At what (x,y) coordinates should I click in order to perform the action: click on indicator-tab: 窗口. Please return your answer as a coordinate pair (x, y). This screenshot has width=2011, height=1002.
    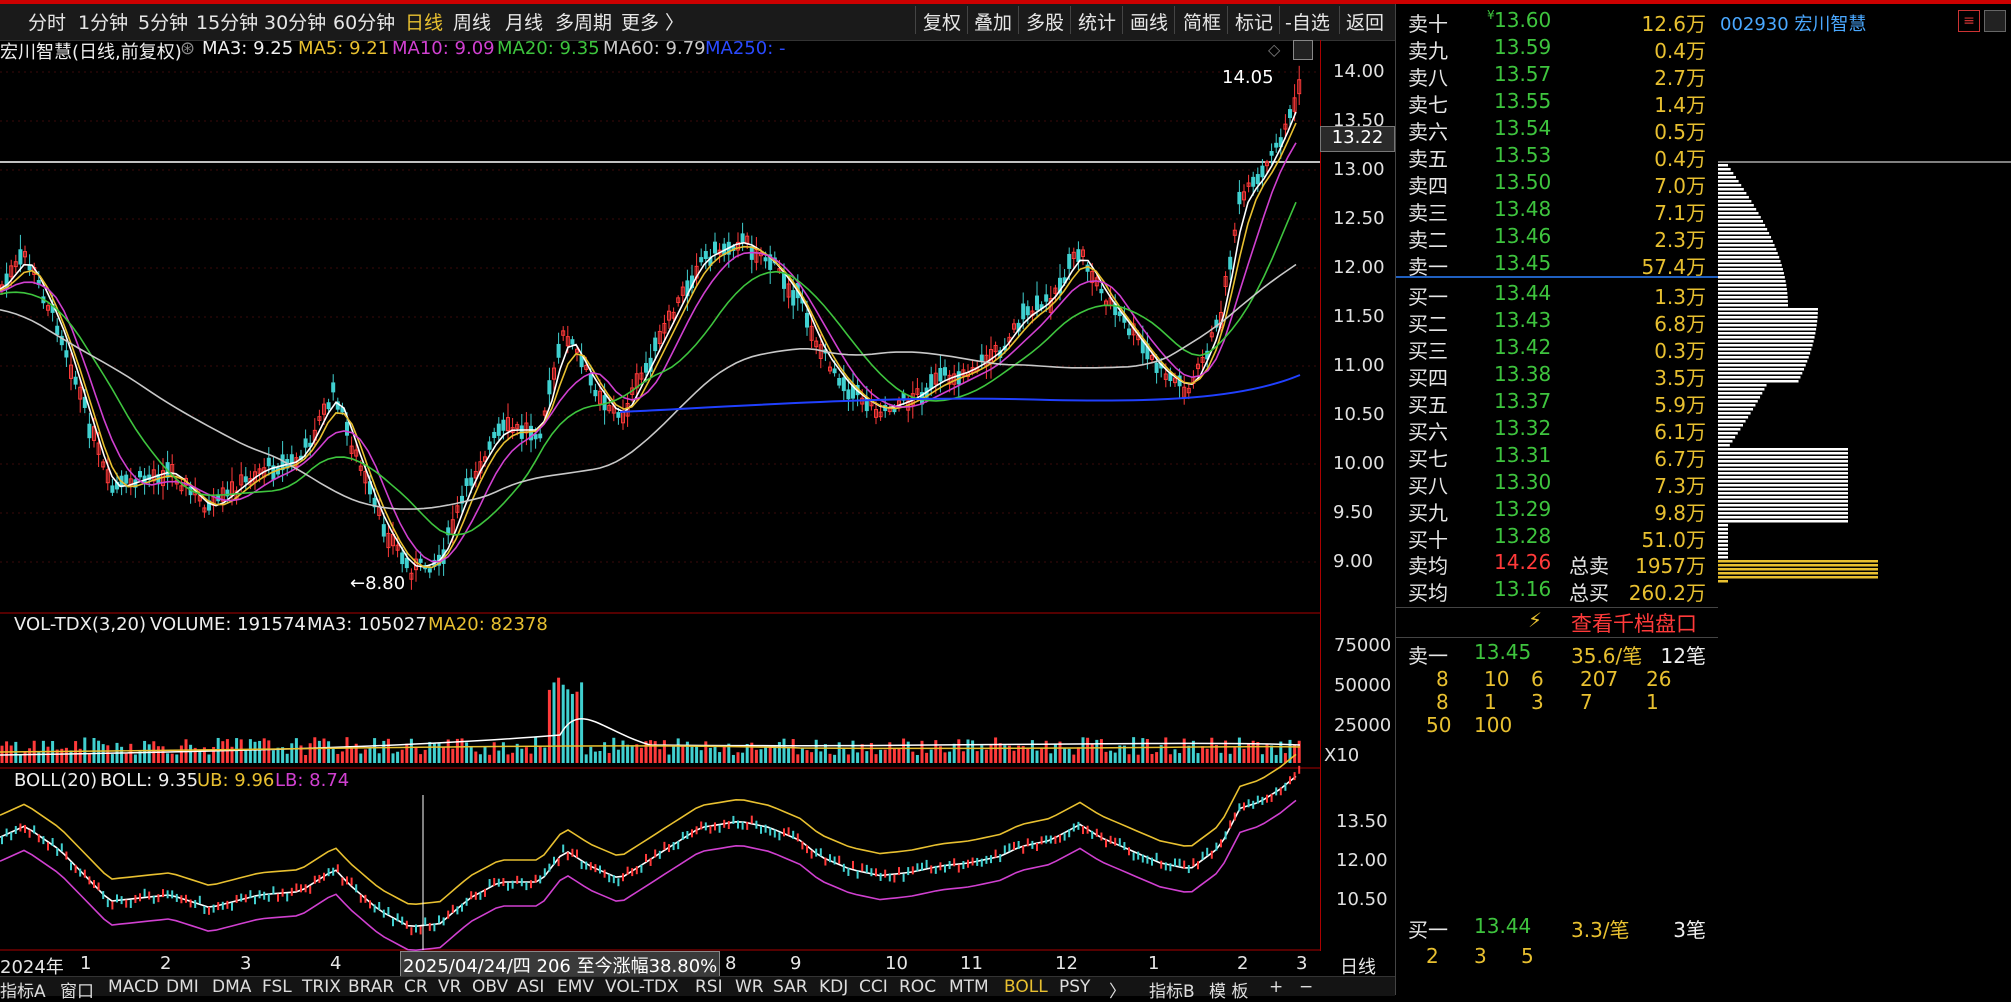
    Looking at the image, I should click on (77, 989).